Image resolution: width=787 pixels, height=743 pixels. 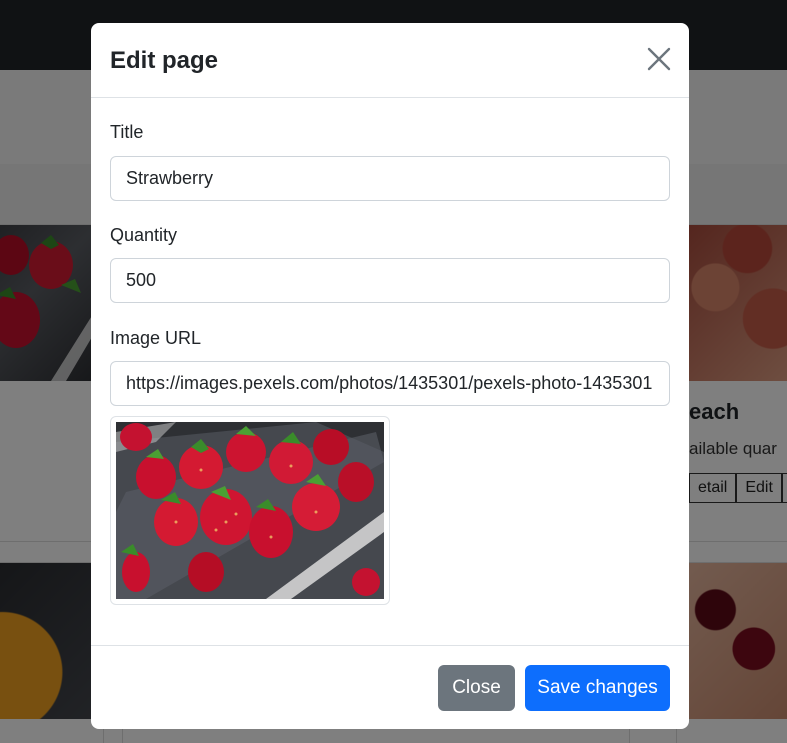 What do you see at coordinates (144, 235) in the screenshot?
I see `quantity-label: Quantity` at bounding box center [144, 235].